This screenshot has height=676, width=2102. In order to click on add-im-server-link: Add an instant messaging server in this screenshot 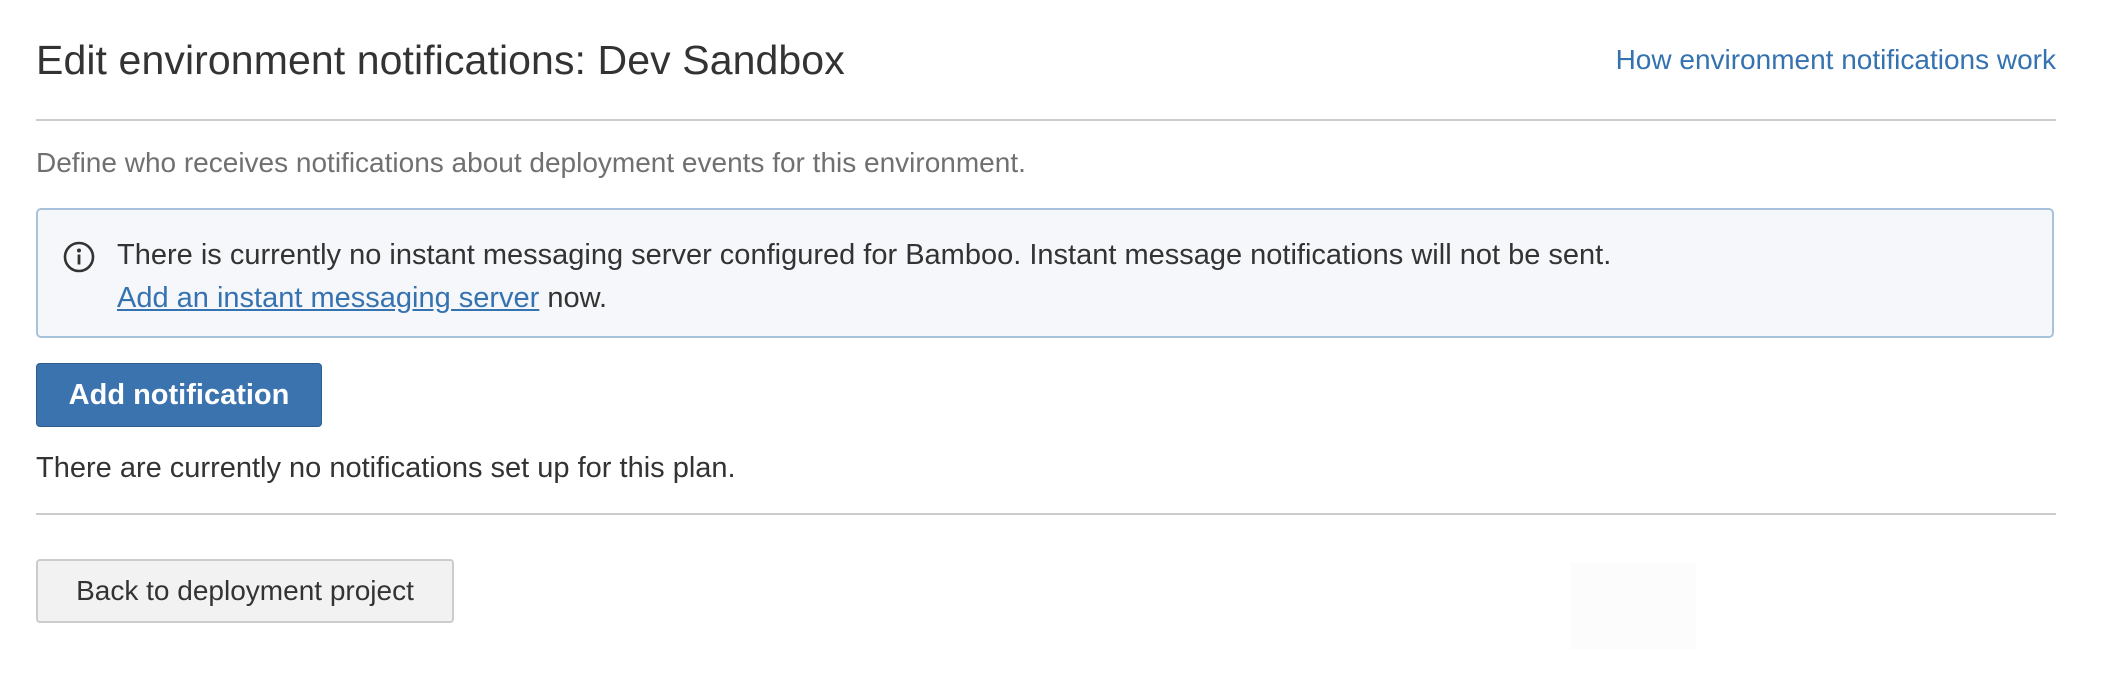, I will do `click(328, 298)`.